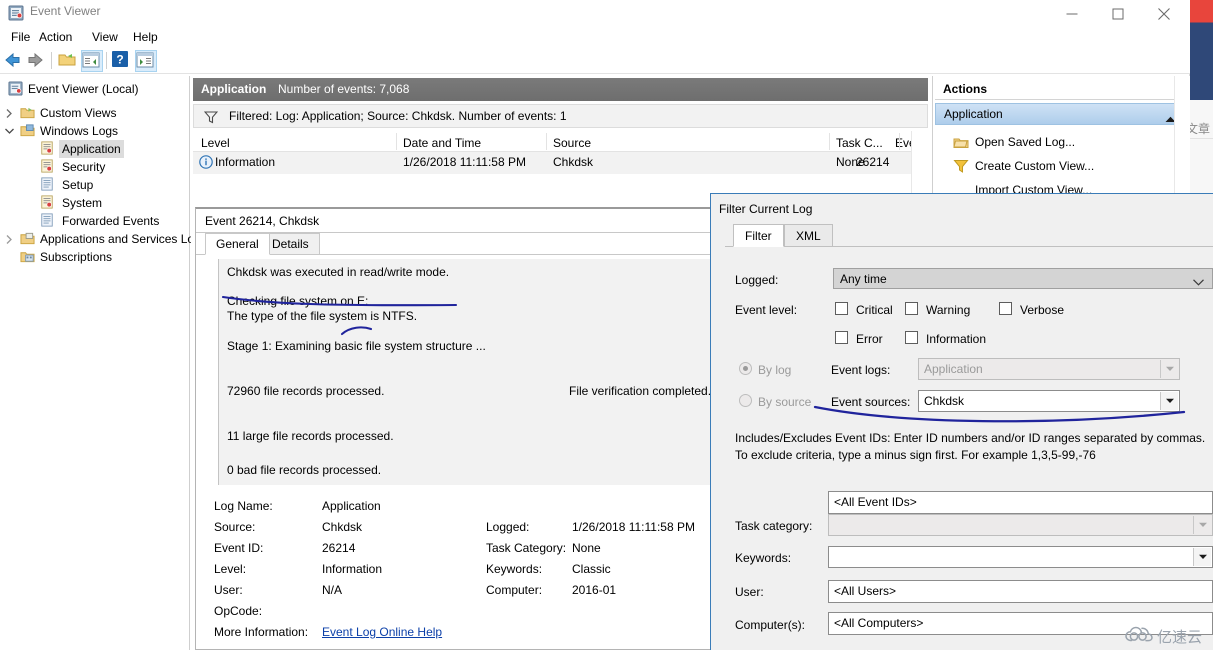 This screenshot has width=1213, height=650. What do you see at coordinates (237, 244) in the screenshot?
I see `tab-general: General` at bounding box center [237, 244].